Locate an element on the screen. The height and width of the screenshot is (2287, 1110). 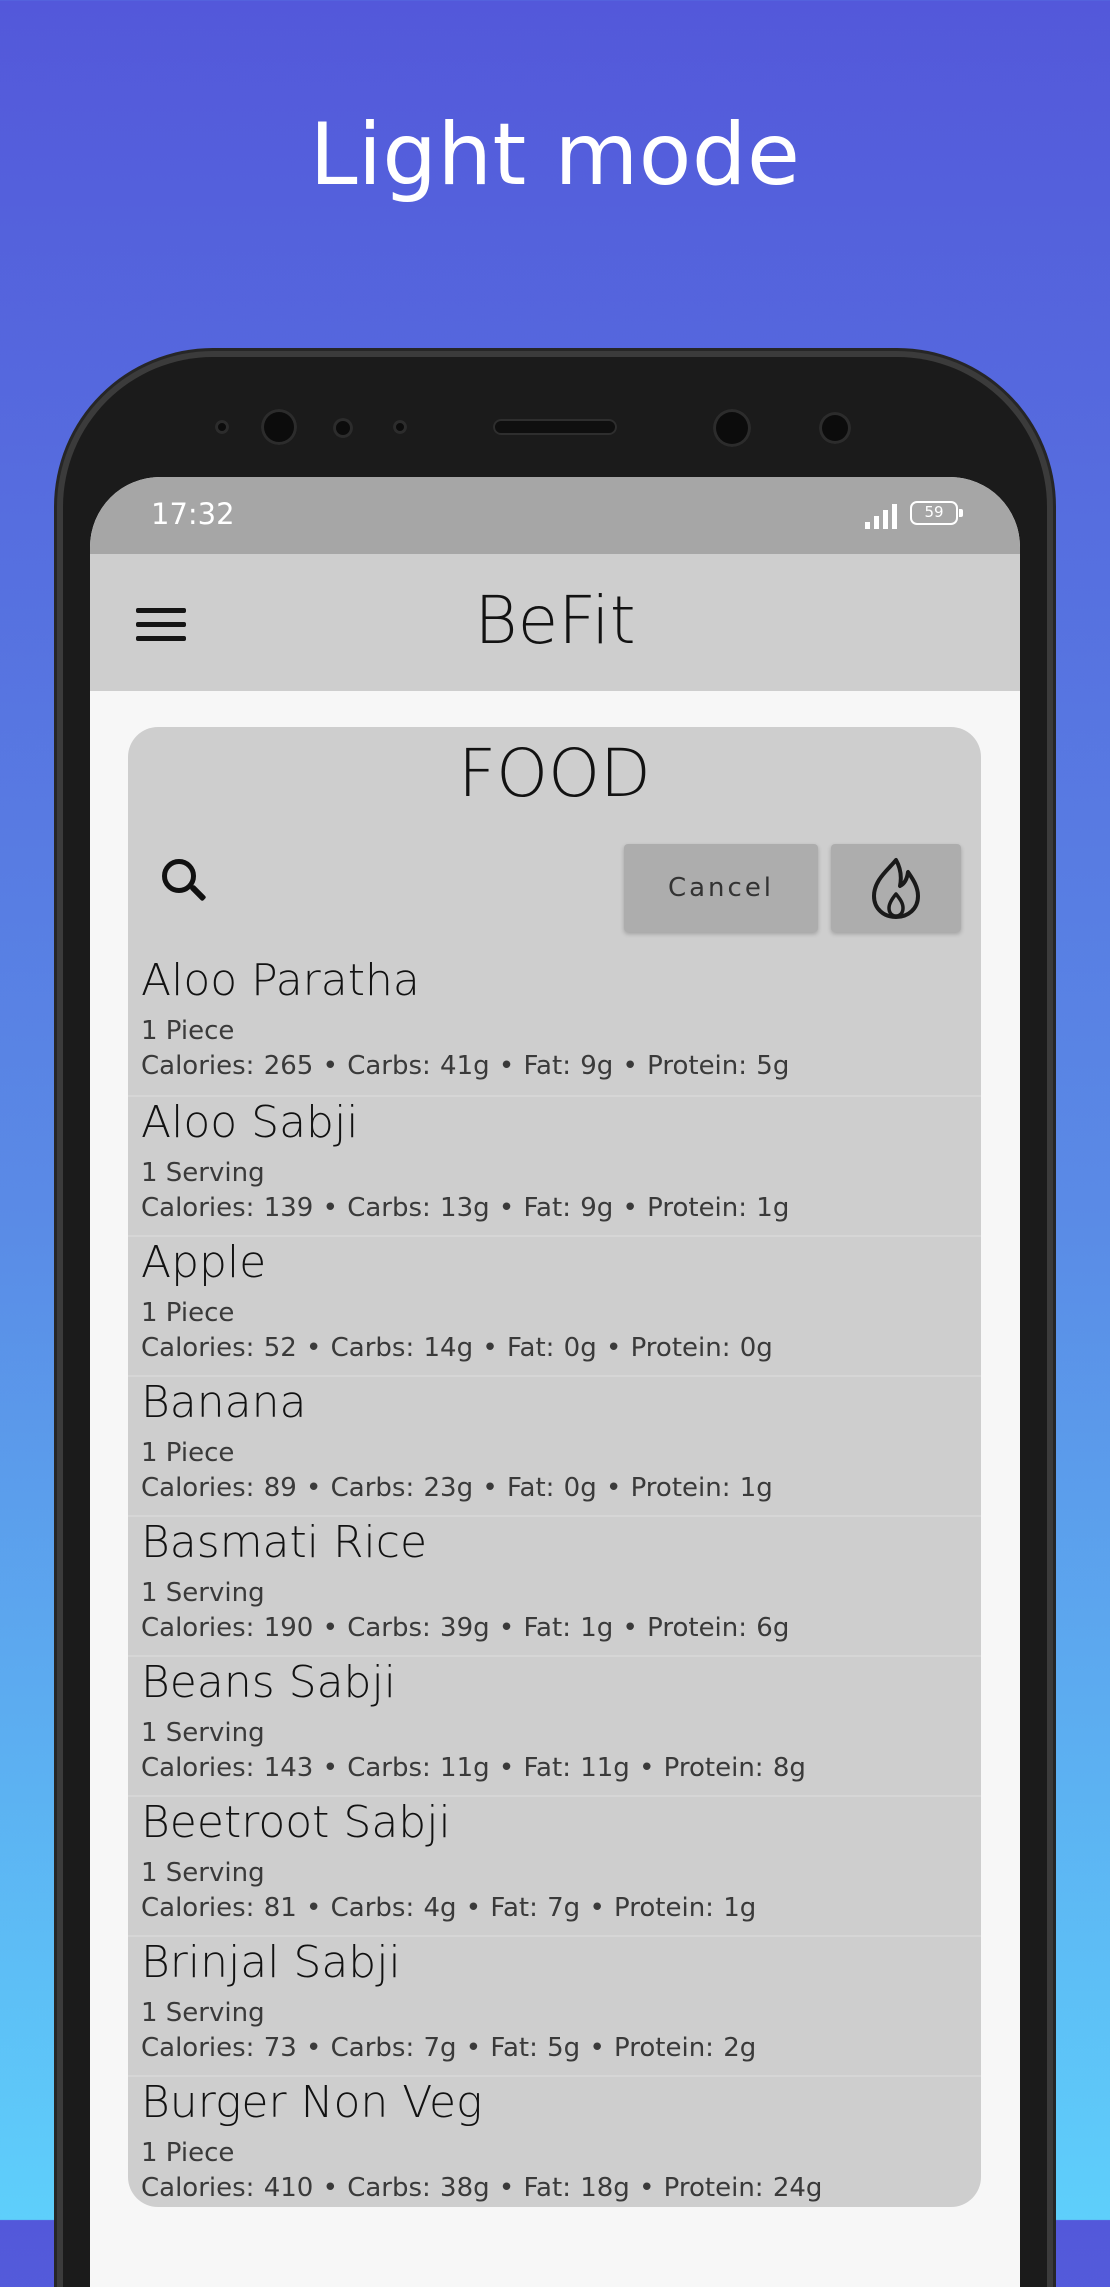
cancel-button: Cancel is located at coordinates (721, 888).